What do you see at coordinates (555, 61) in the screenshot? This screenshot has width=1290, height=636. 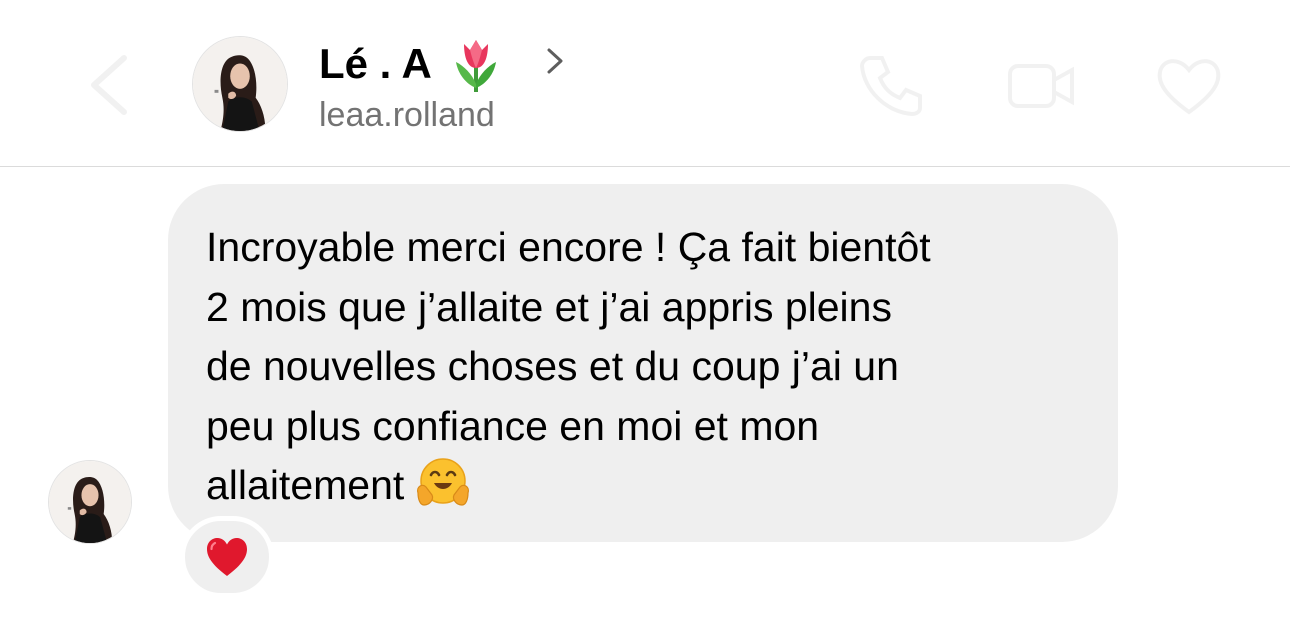 I see `profile-chevron-icon` at bounding box center [555, 61].